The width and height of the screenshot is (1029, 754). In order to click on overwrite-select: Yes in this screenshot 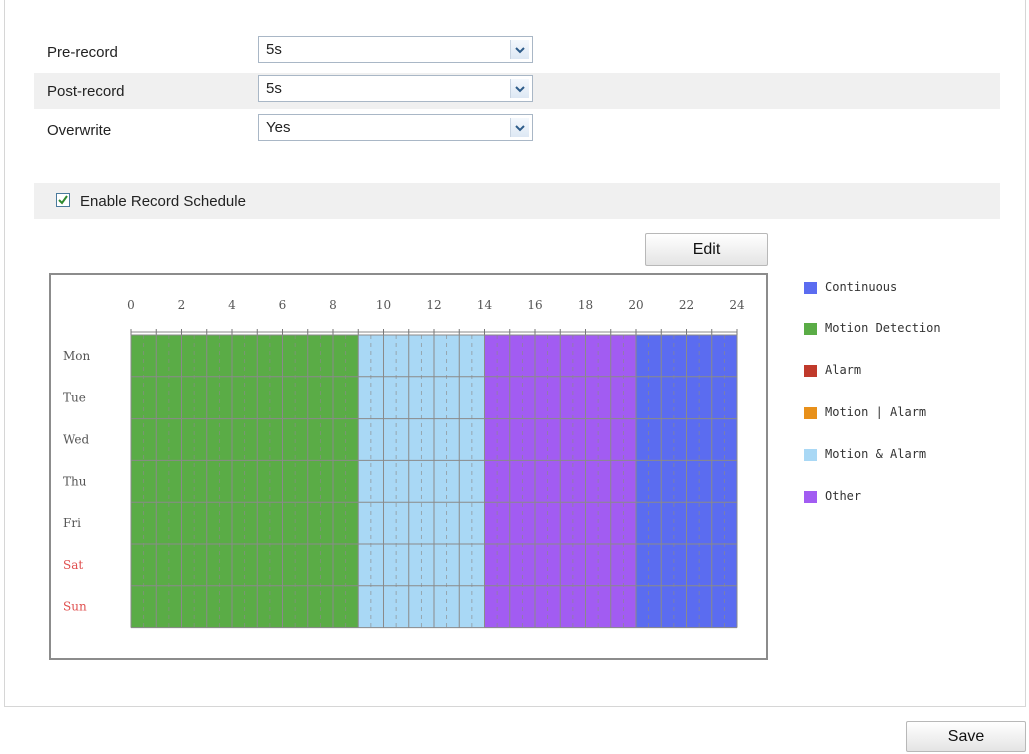, I will do `click(395, 127)`.